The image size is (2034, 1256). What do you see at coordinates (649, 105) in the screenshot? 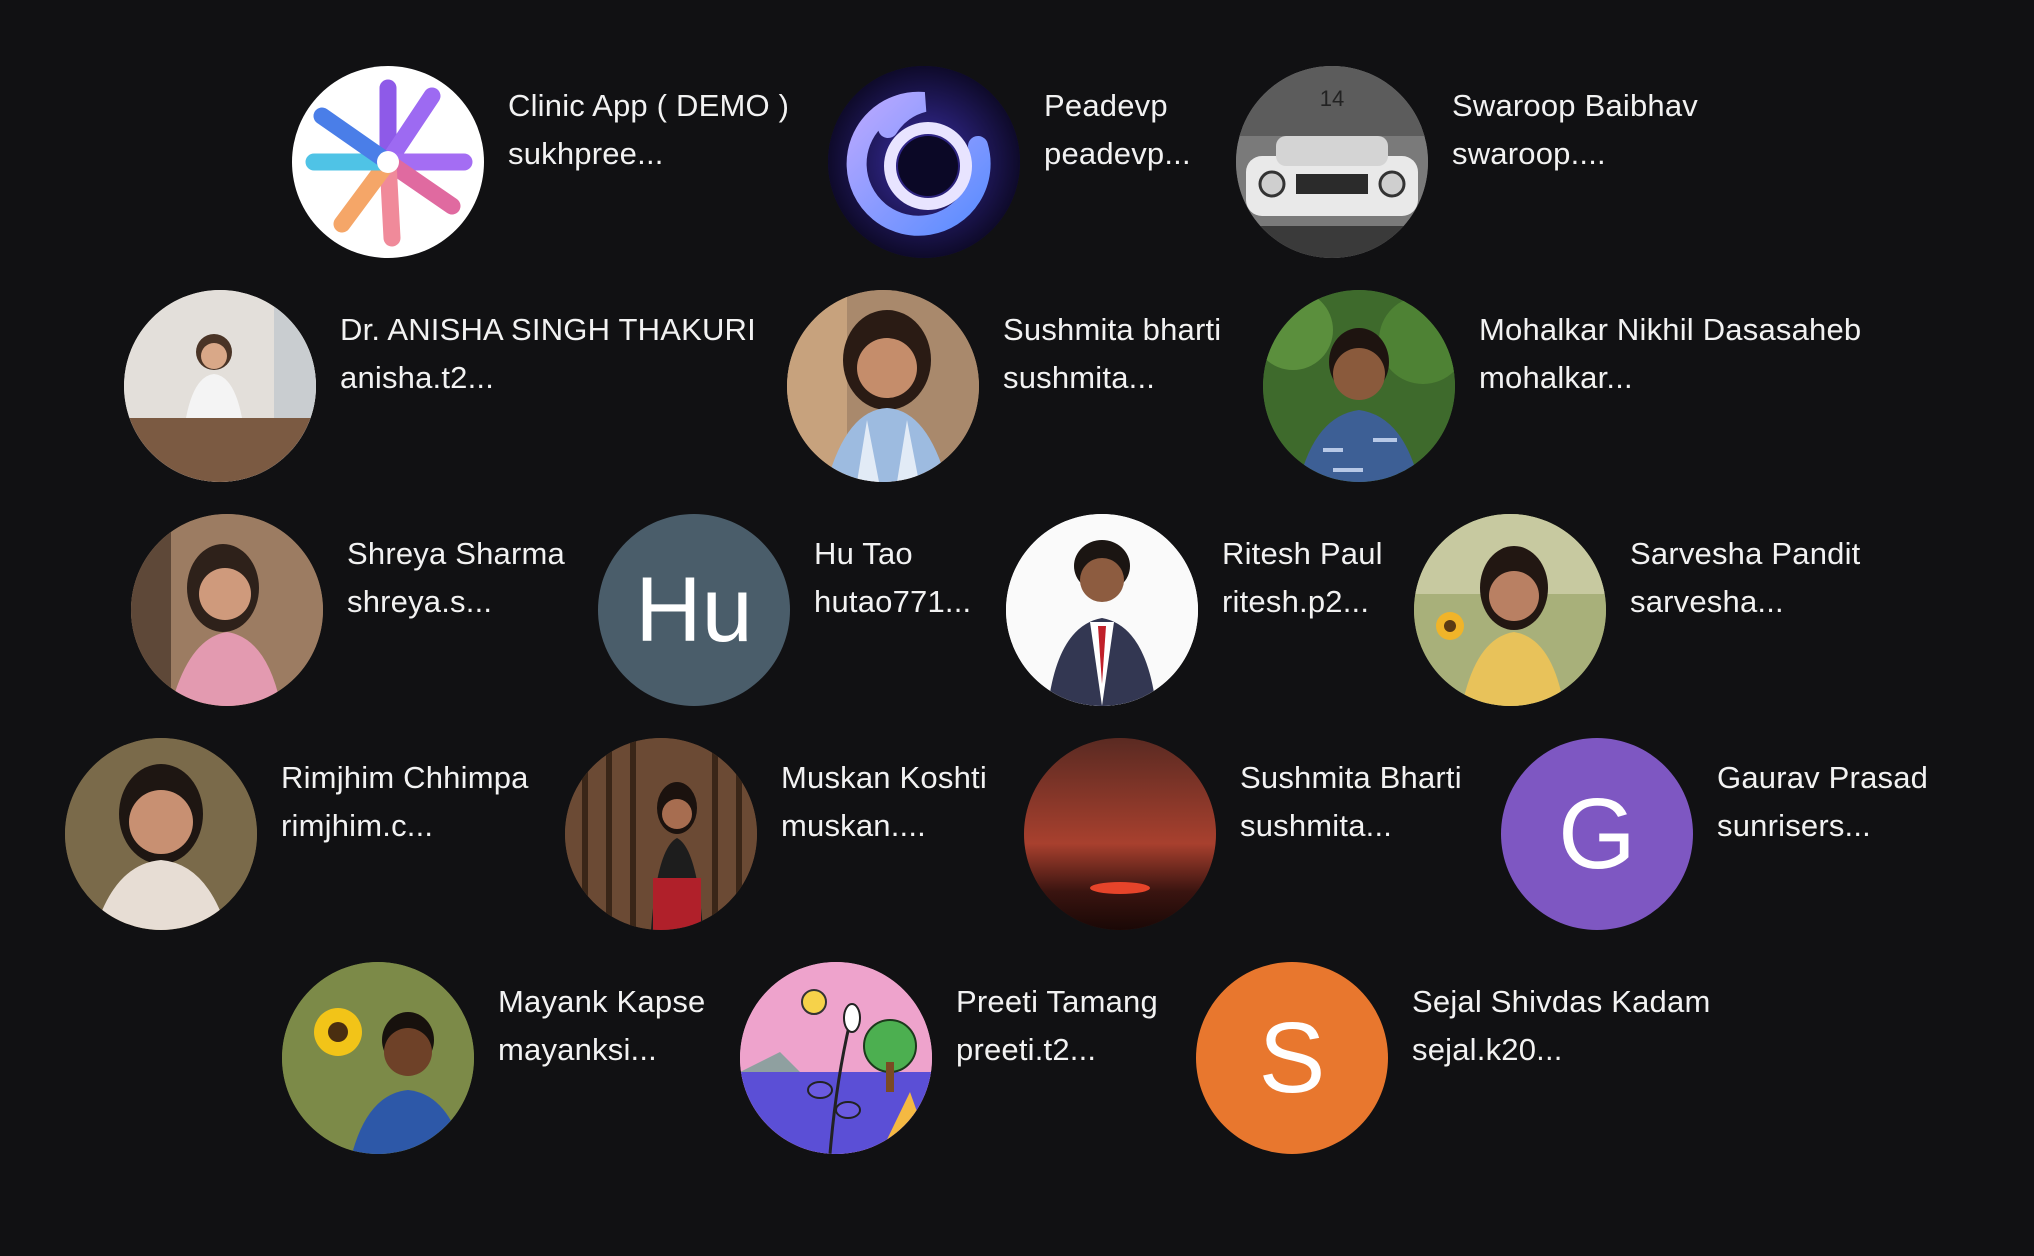
I see `participant-name: Clinic App ( DEMO )` at bounding box center [649, 105].